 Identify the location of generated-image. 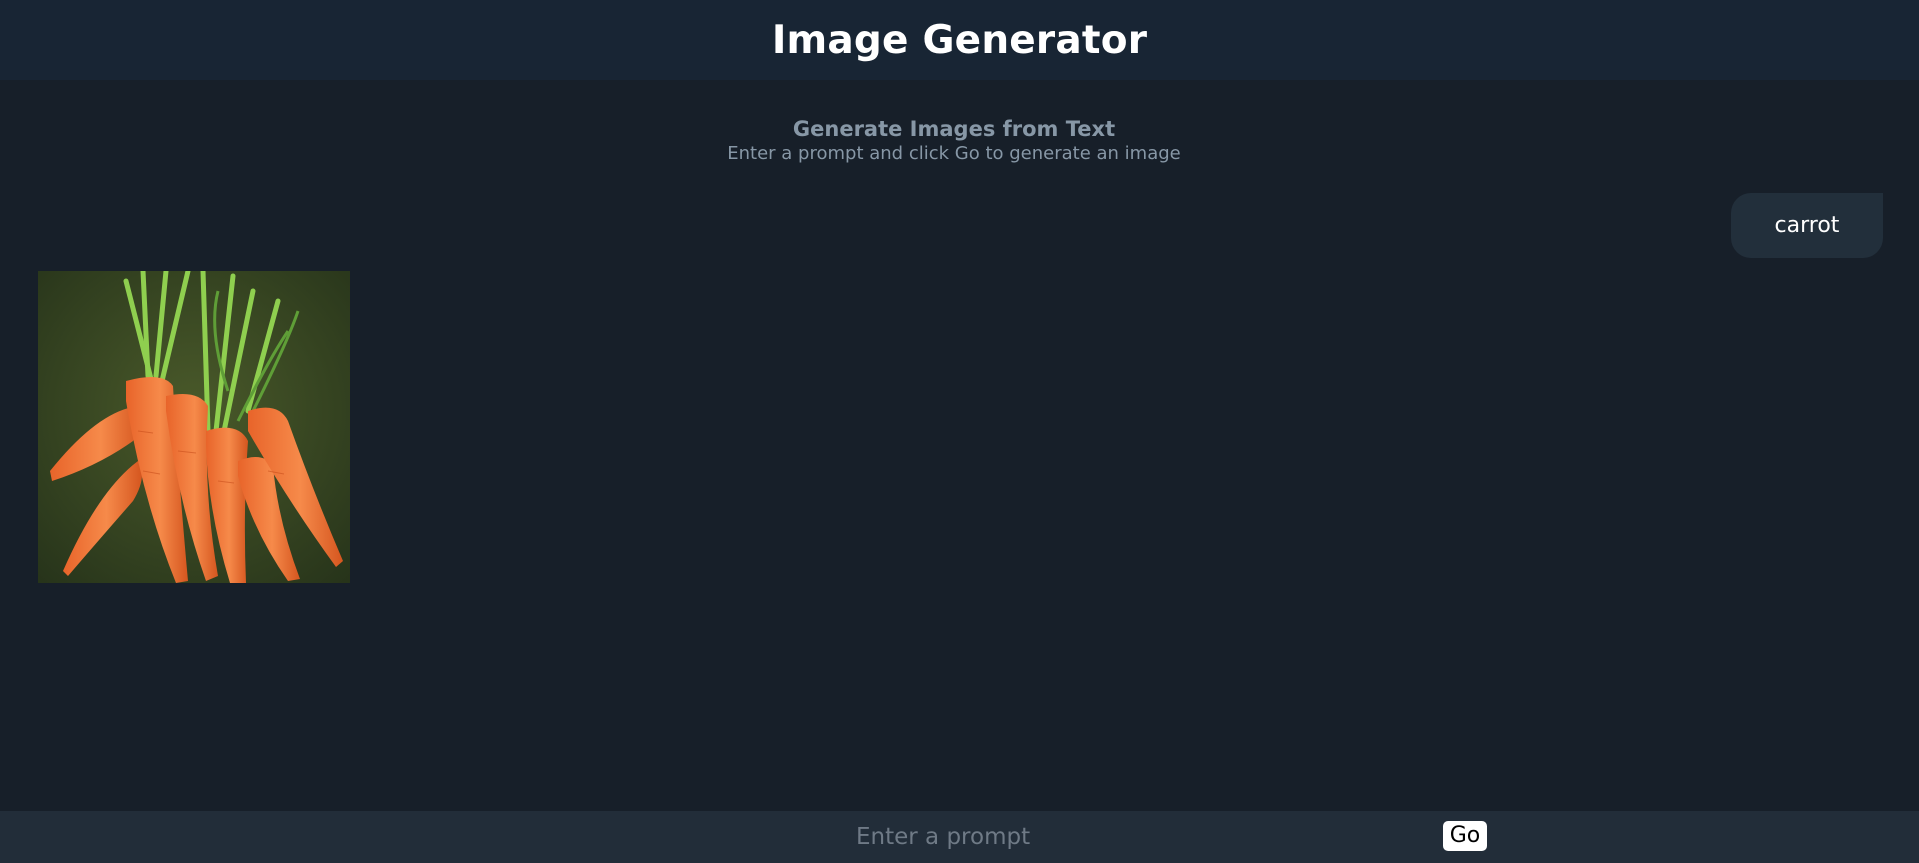
(194, 427).